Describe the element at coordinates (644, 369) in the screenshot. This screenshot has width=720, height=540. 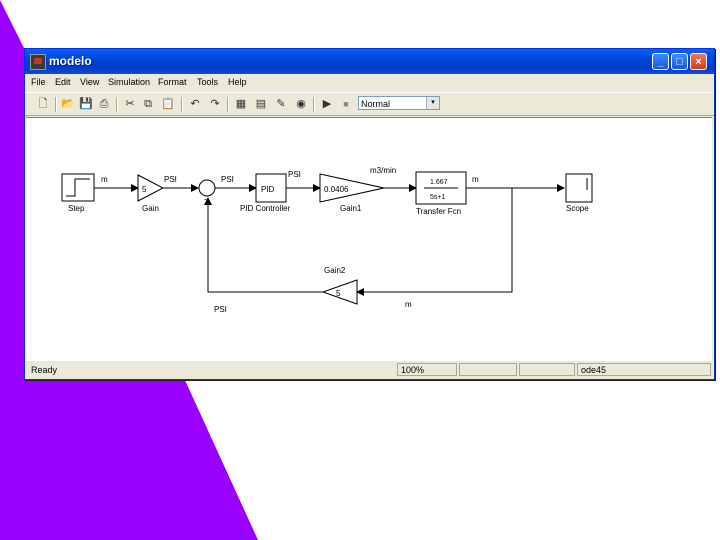
I see `status-solver: ode45` at that location.